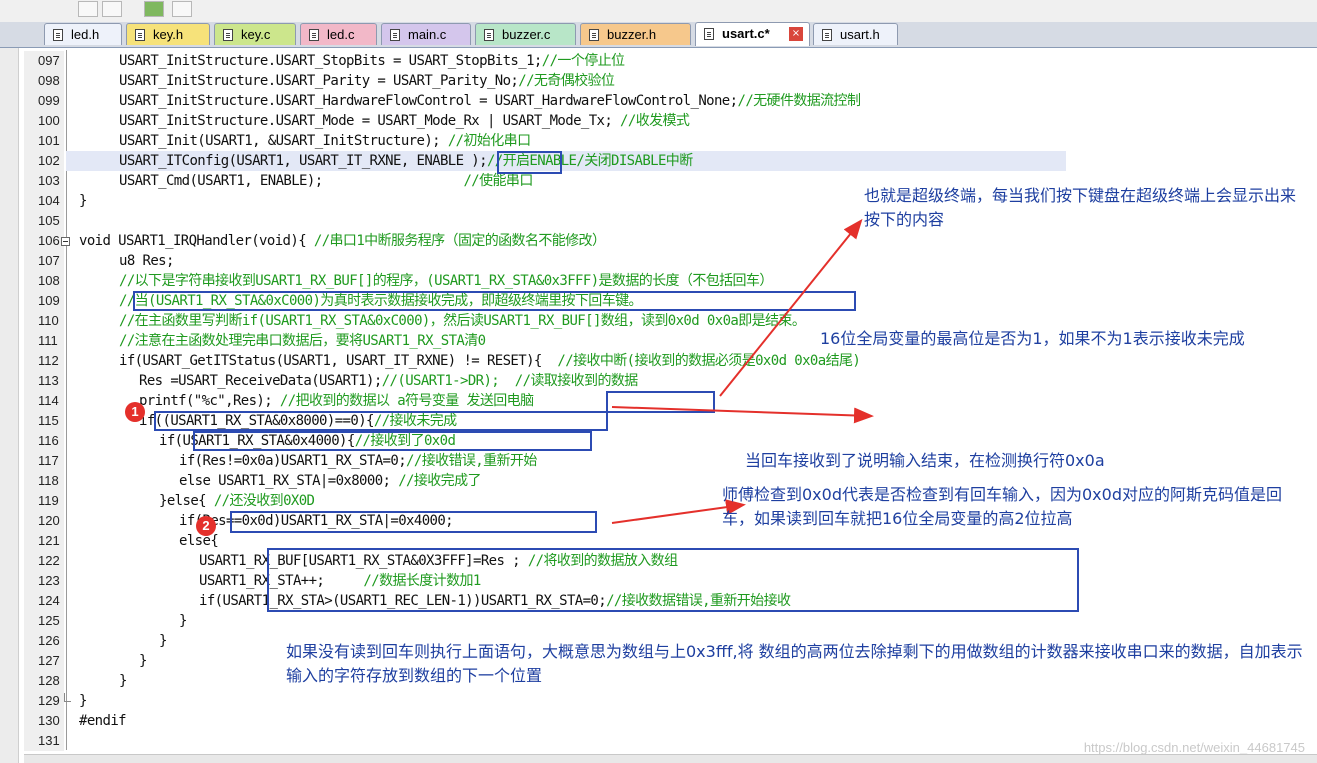 This screenshot has width=1317, height=763. What do you see at coordinates (670, 758) in the screenshot?
I see `horizontal-scrollbar` at bounding box center [670, 758].